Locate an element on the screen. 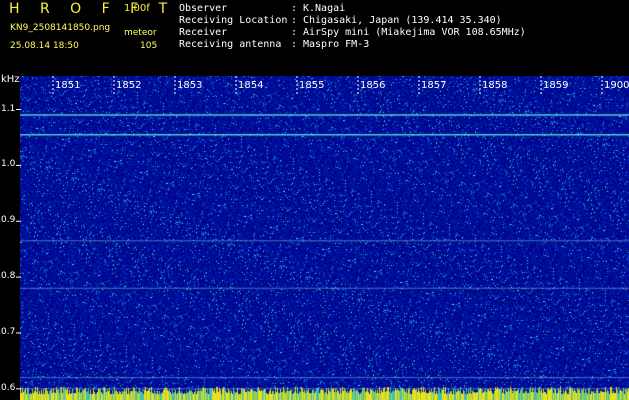 This screenshot has width=629, height=400. info-value: Chigasaki, Japan (139.414 35.340) is located at coordinates (402, 20).